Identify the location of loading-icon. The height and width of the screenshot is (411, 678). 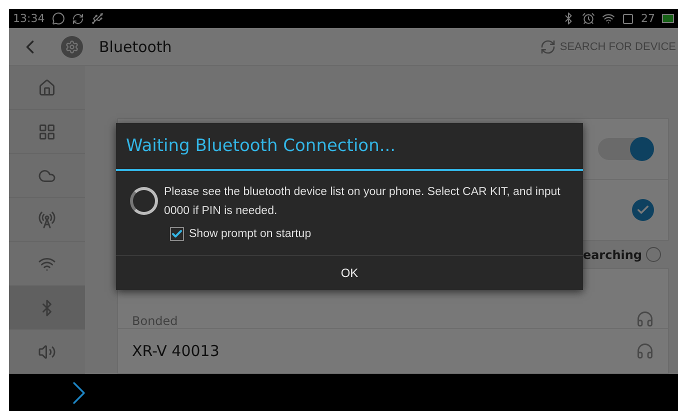
(653, 254).